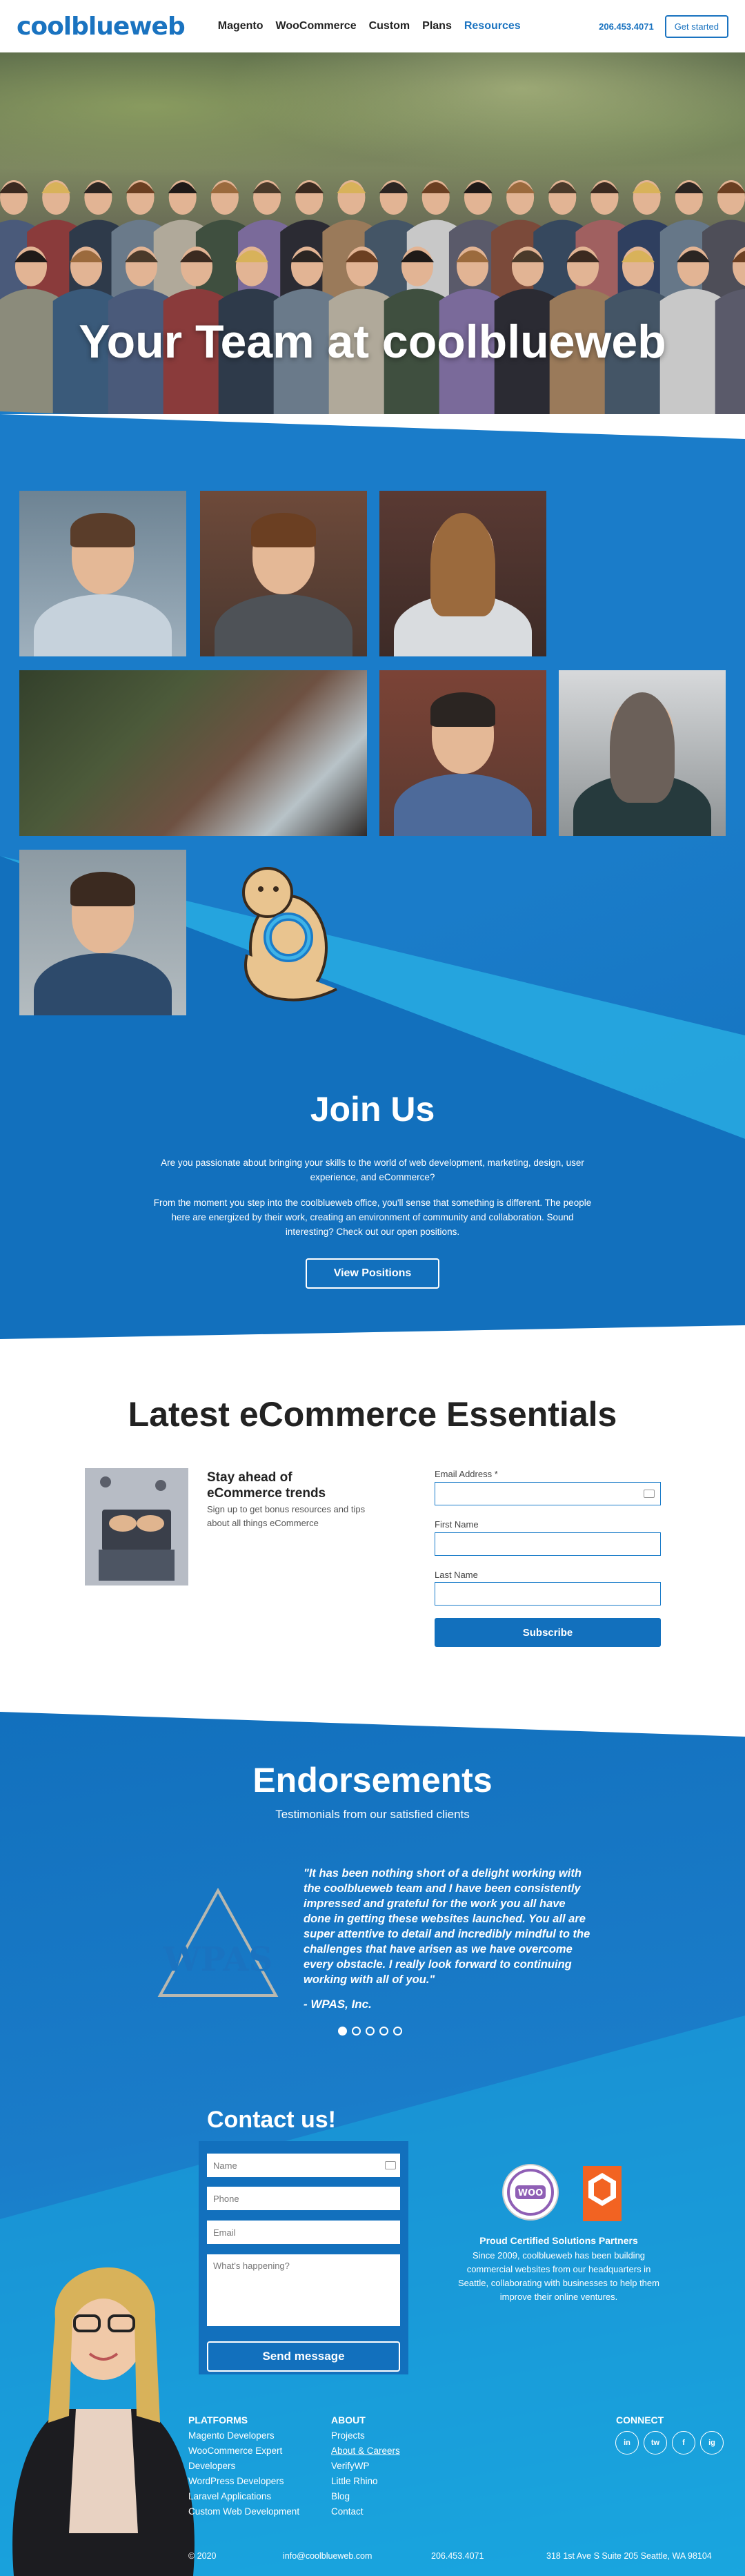 This screenshot has height=2576, width=745. Describe the element at coordinates (289, 934) in the screenshot. I see `otter-mascot-icon` at that location.